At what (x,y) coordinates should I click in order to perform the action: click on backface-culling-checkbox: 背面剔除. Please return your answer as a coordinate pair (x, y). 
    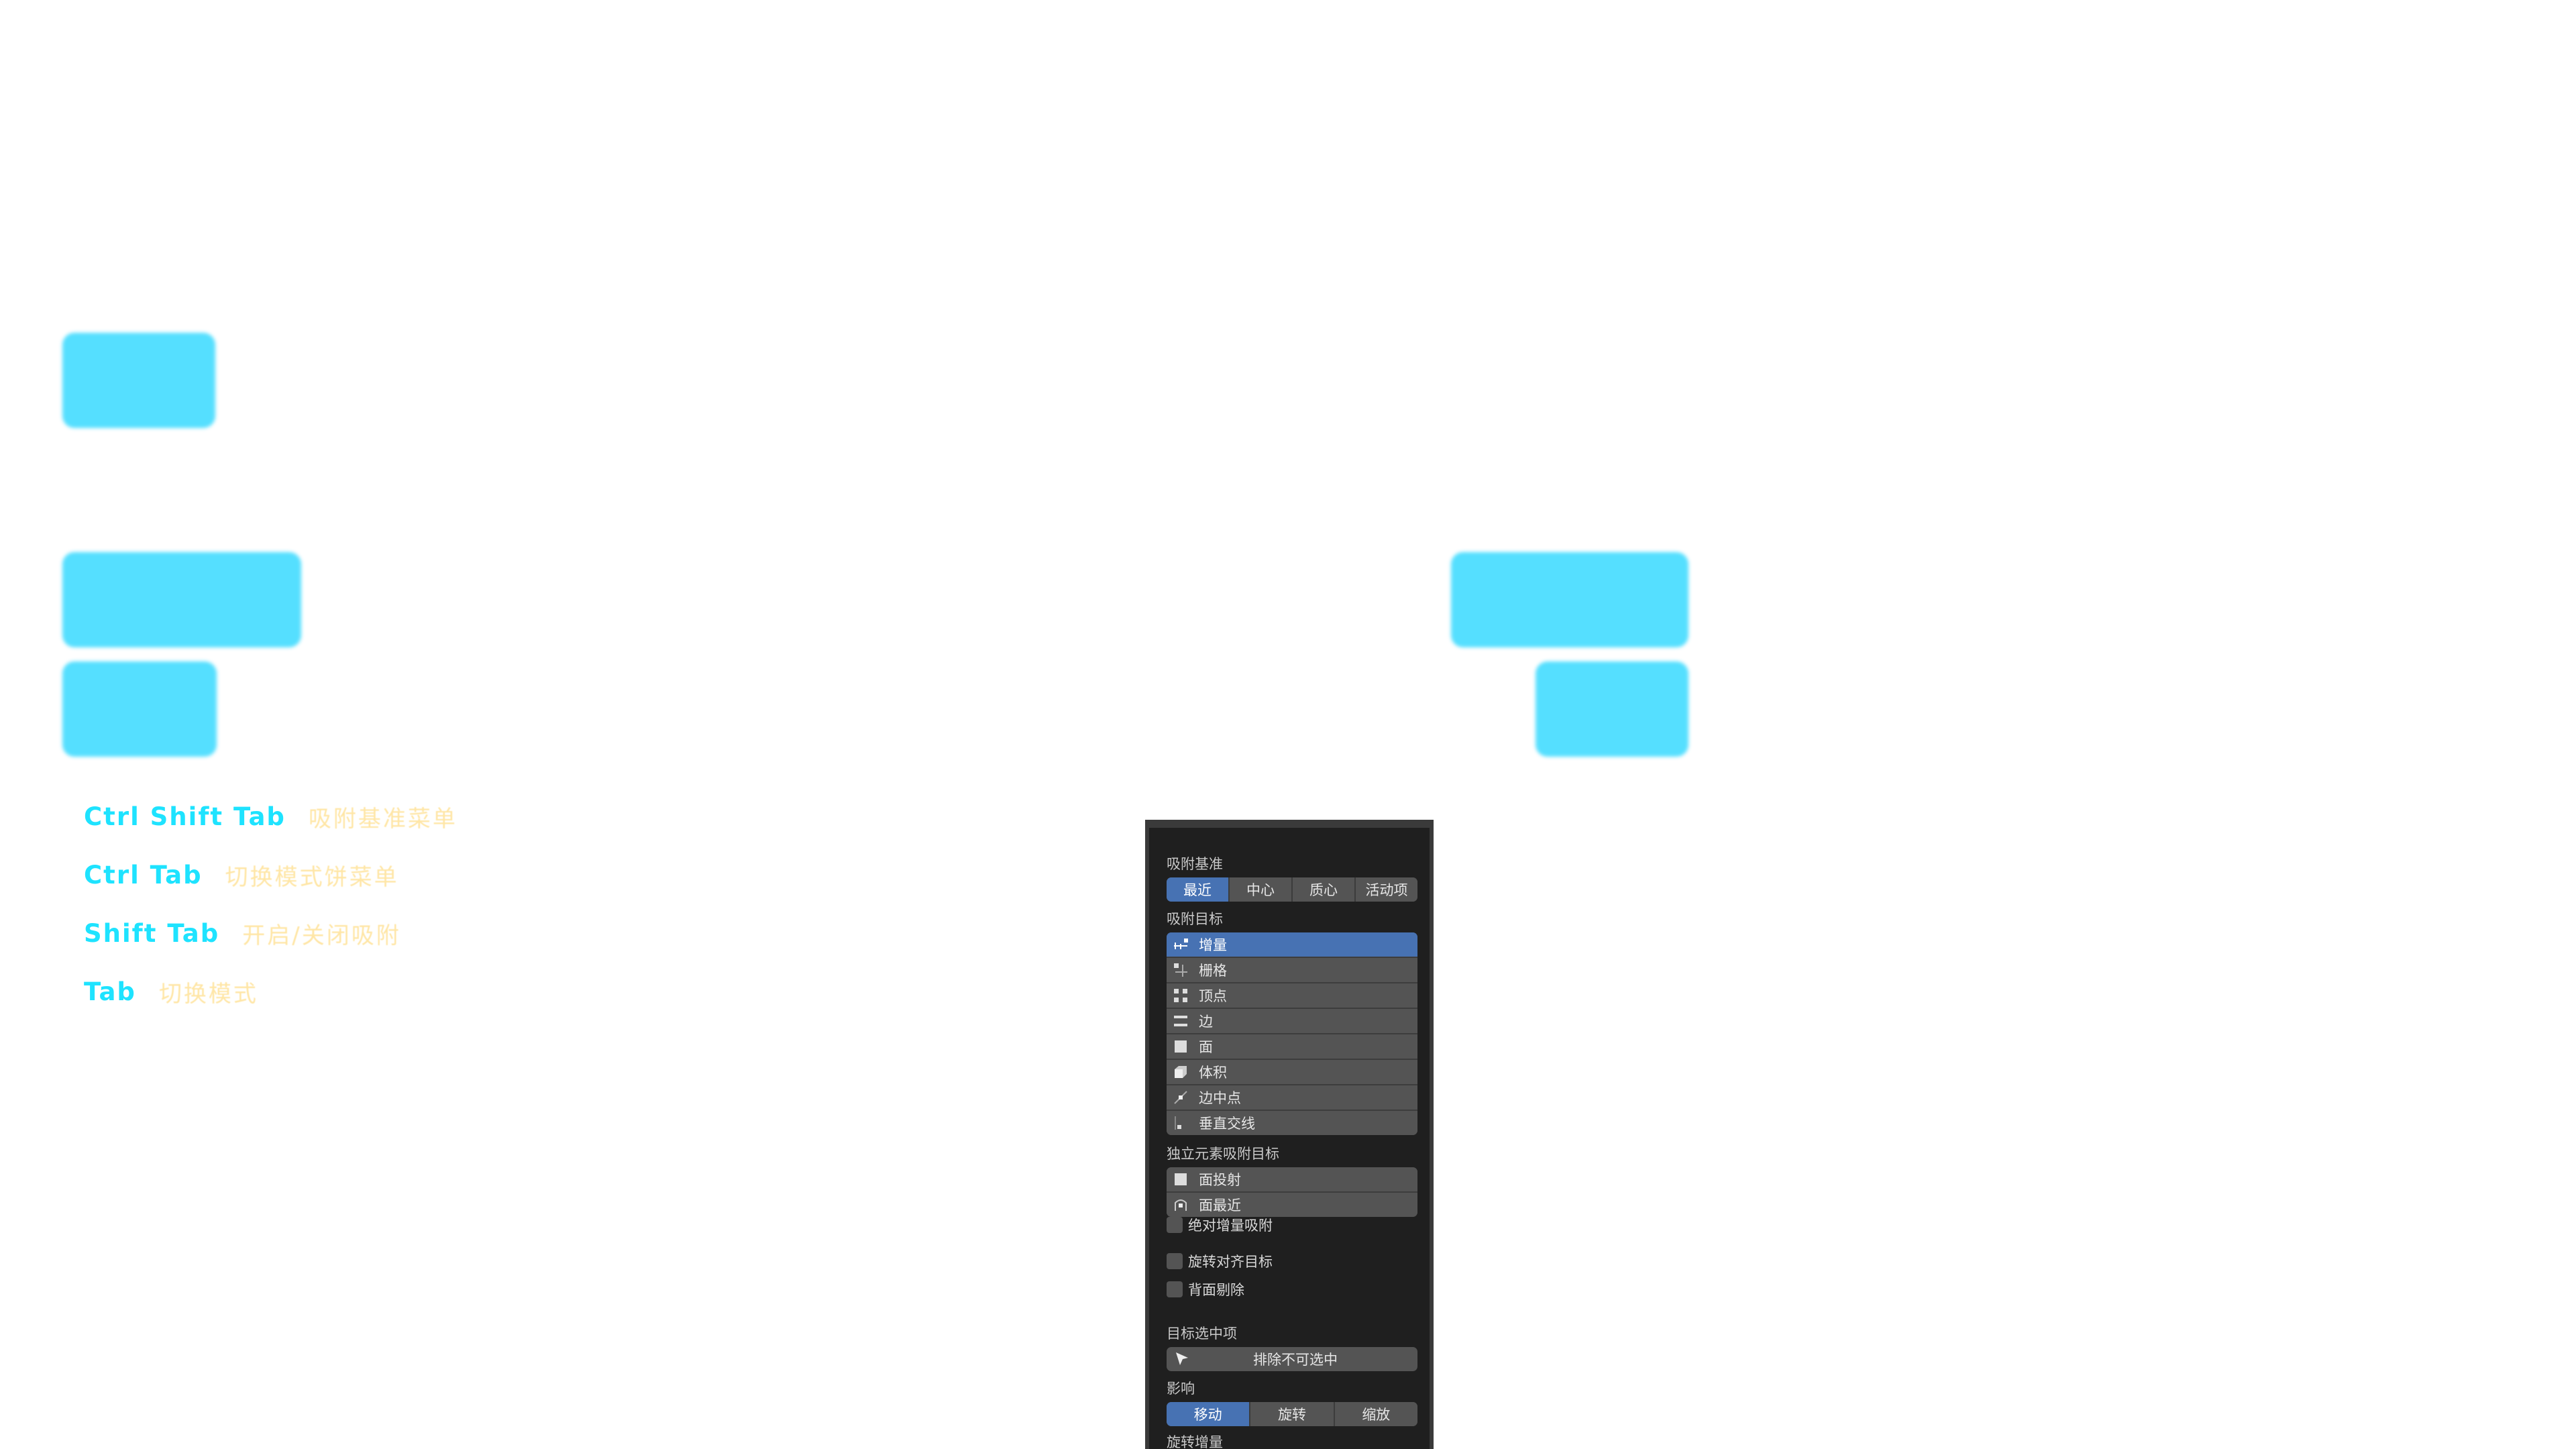
    Looking at the image, I should click on (1205, 1289).